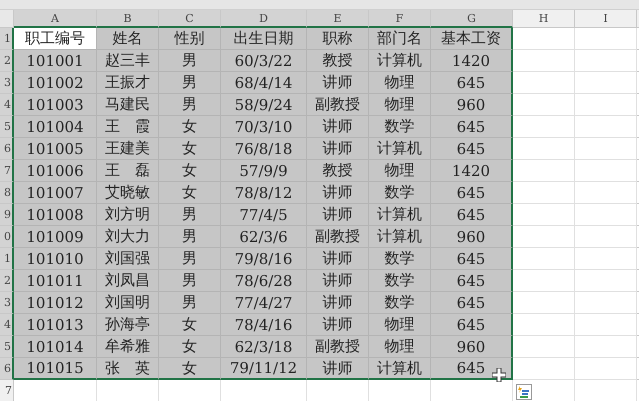  I want to click on column-header: H, so click(544, 19).